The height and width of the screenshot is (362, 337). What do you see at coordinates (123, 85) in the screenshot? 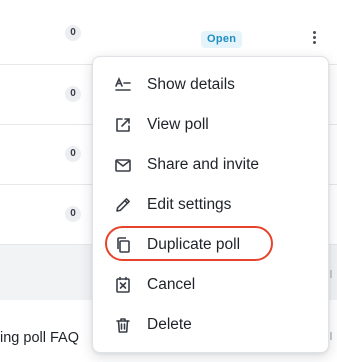
I see `text-details-icon` at bounding box center [123, 85].